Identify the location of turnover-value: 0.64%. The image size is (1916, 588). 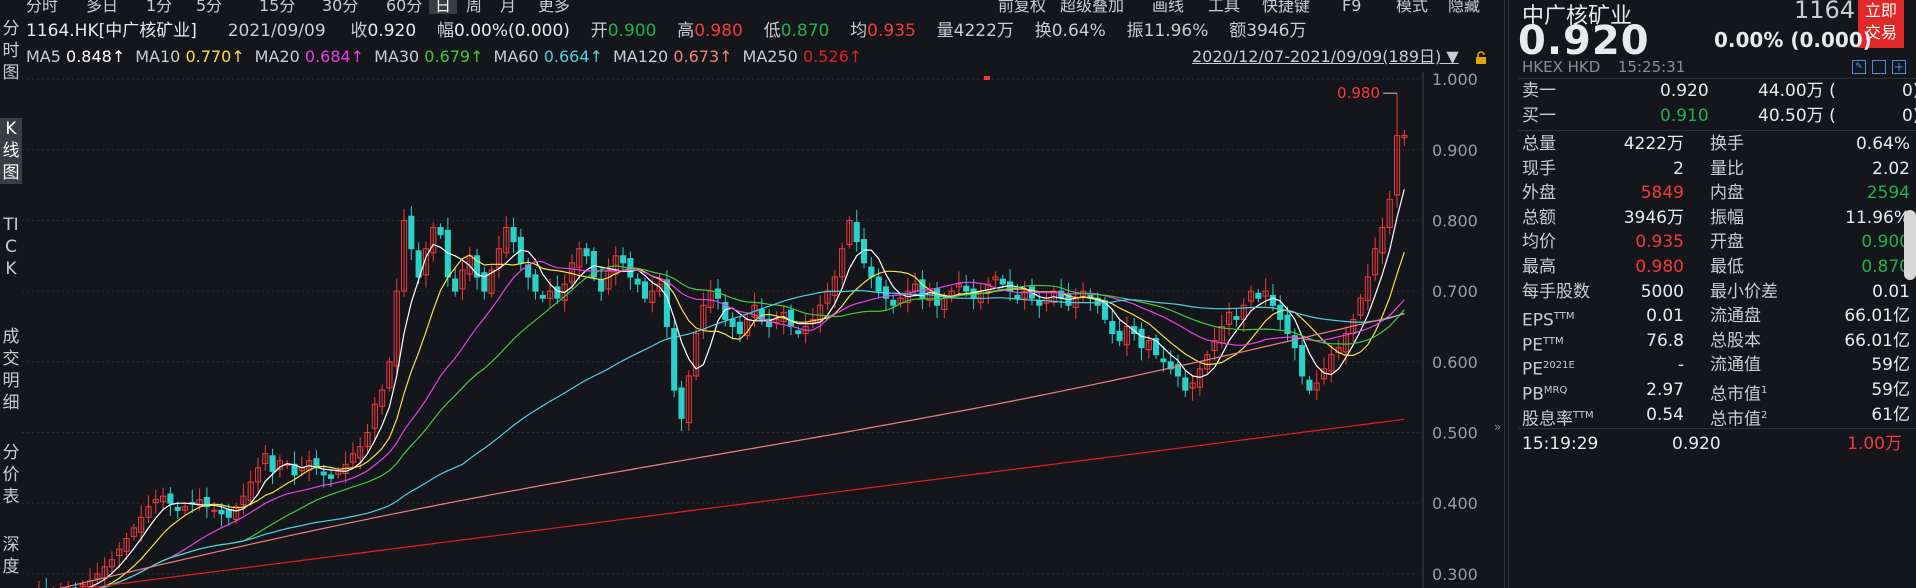
(1078, 31).